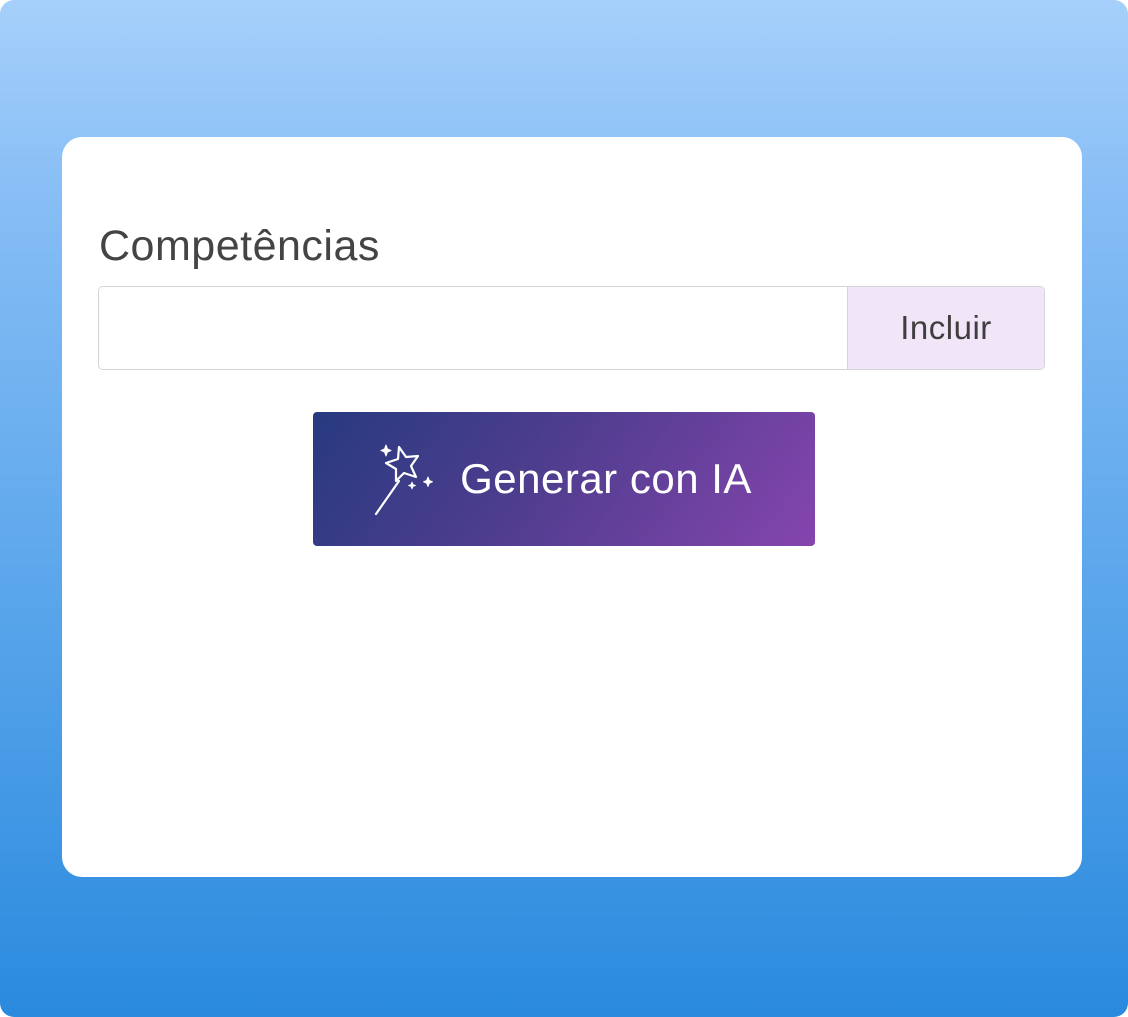  I want to click on competencias-input, so click(473, 328).